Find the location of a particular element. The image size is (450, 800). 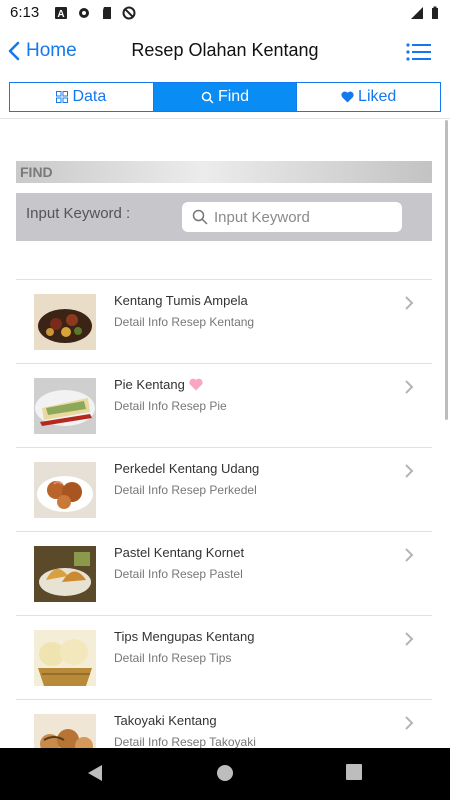

list-menu-icon is located at coordinates (419, 52).